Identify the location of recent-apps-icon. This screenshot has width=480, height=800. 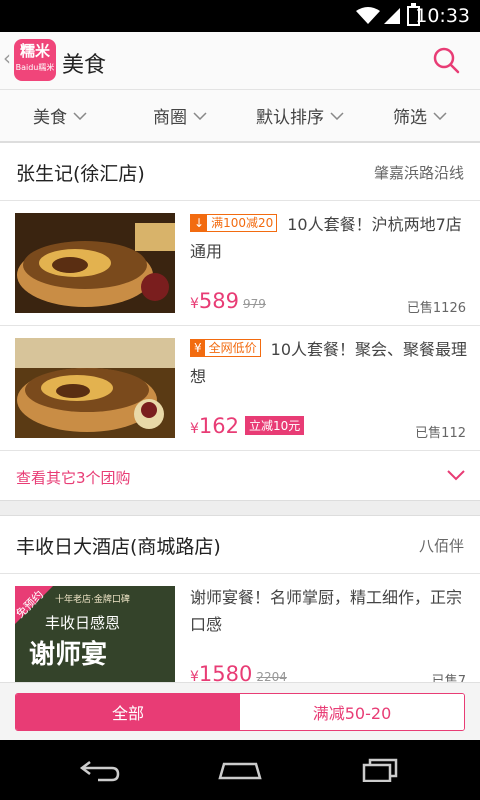
(380, 770).